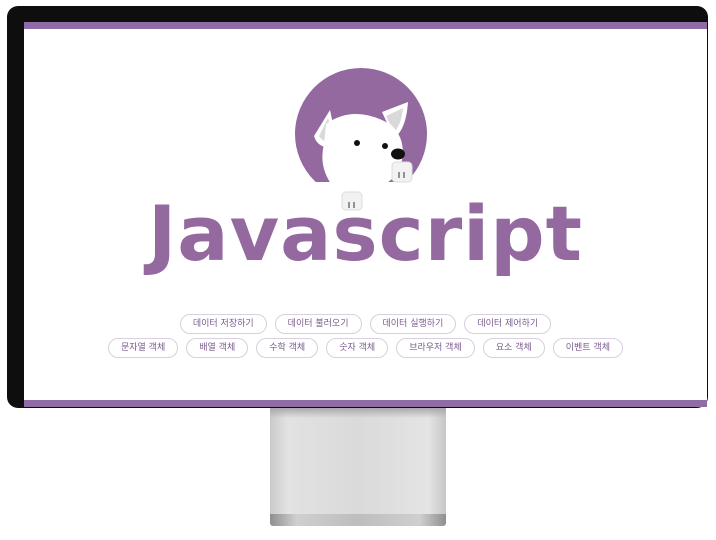  Describe the element at coordinates (508, 324) in the screenshot. I see `tag-data-control: 데이터 제어하기` at that location.